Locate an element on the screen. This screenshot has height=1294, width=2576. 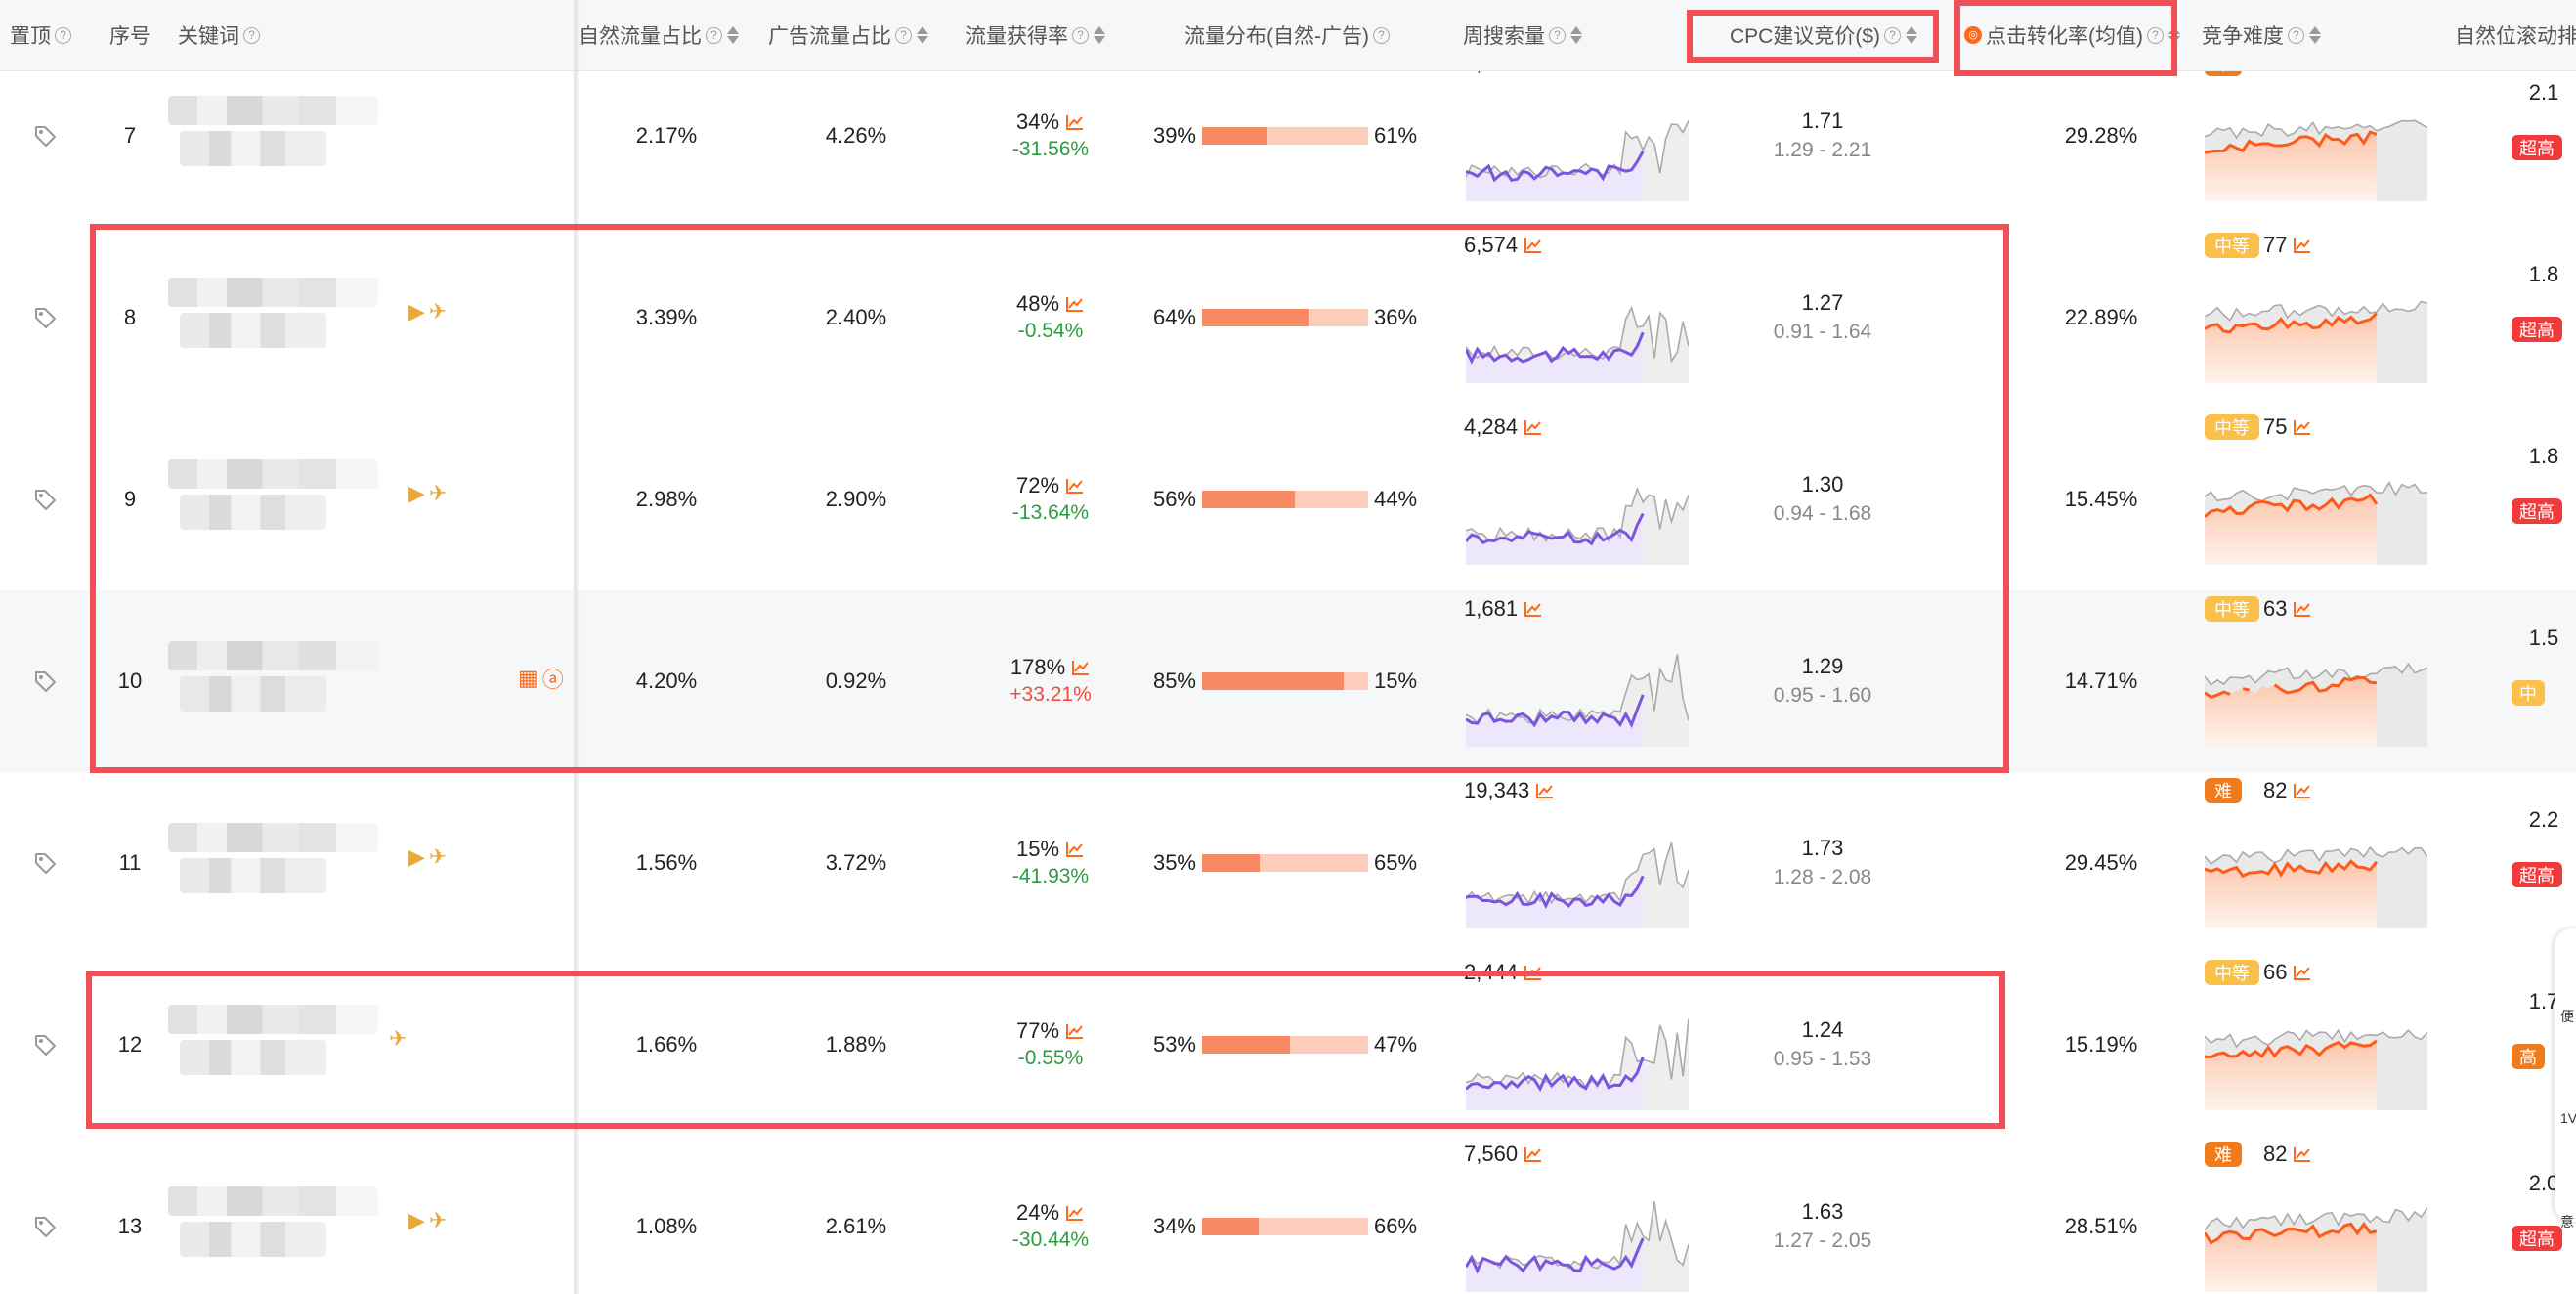
ad-share-cell: 2.40% is located at coordinates (856, 318).